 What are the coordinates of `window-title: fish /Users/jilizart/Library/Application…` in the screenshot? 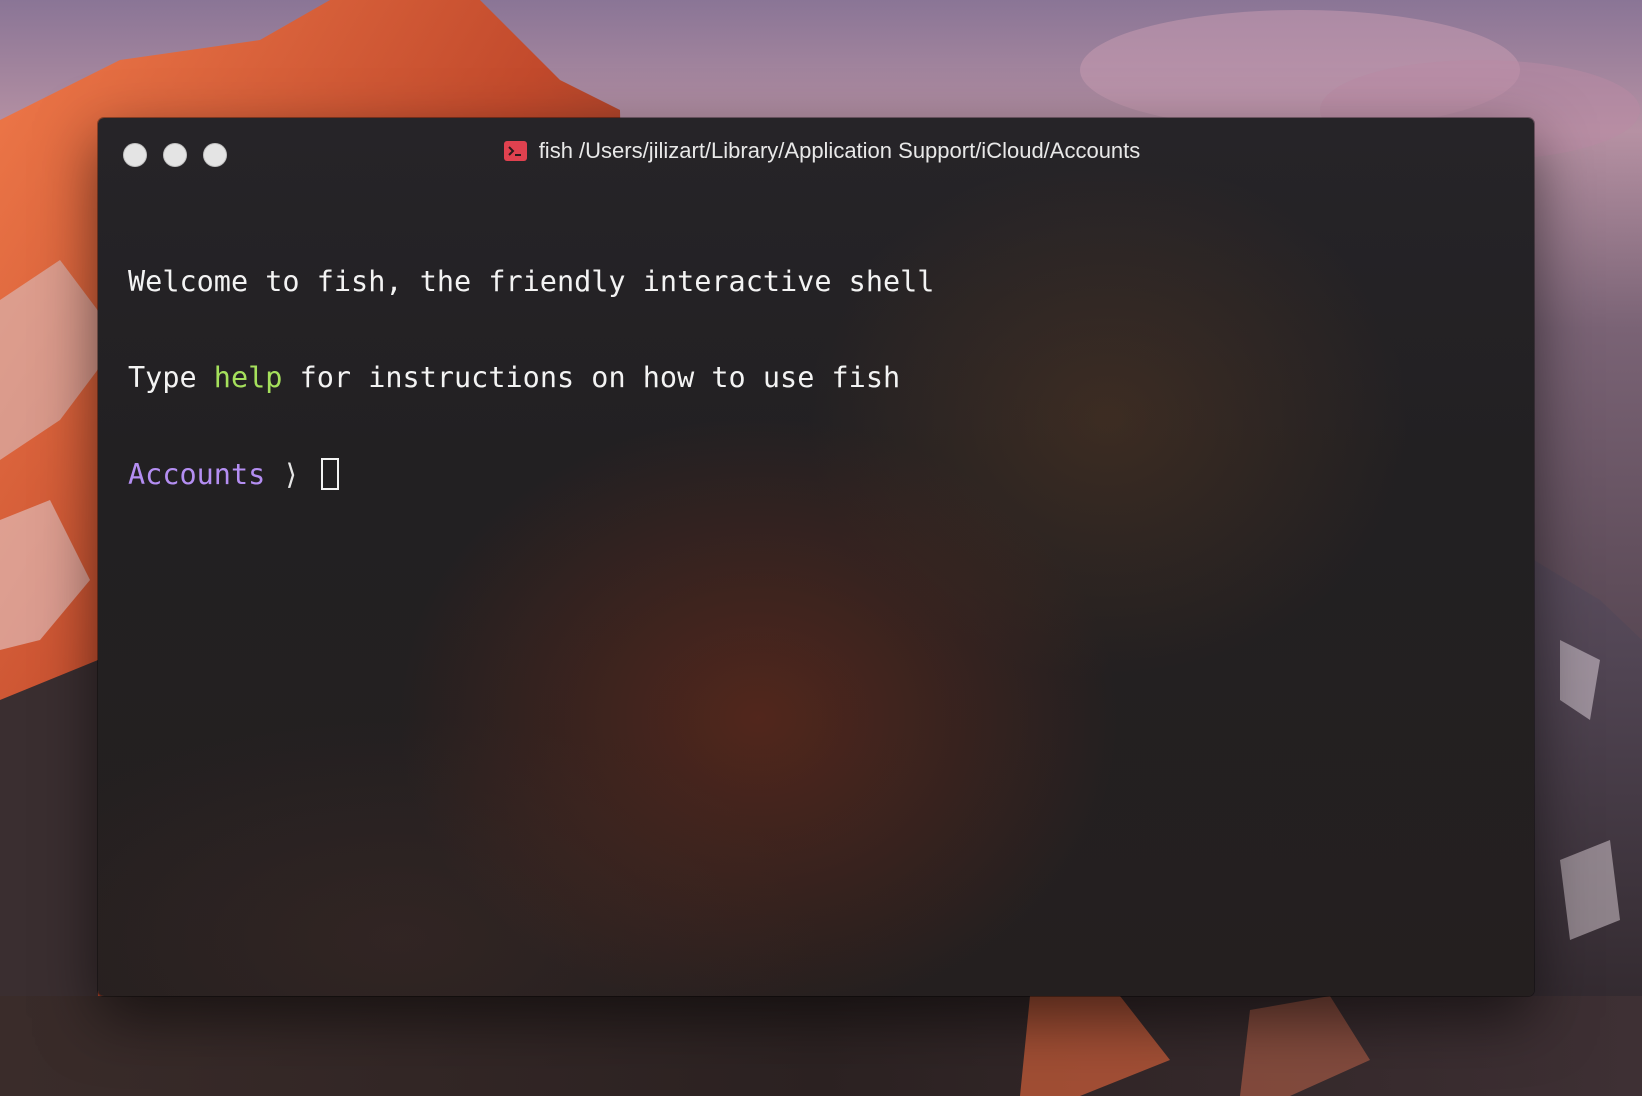 It's located at (816, 152).